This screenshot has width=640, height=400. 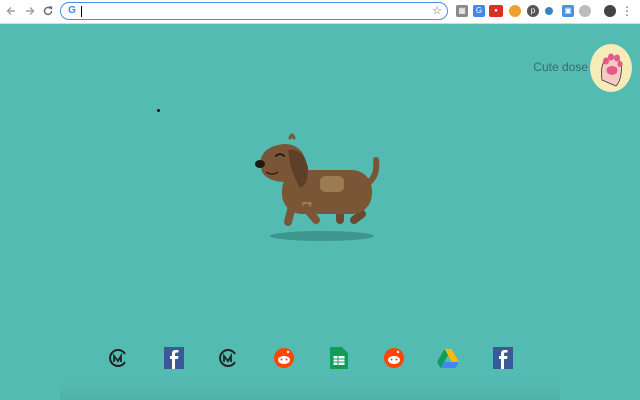 What do you see at coordinates (158, 110) in the screenshot?
I see `cursor-dot` at bounding box center [158, 110].